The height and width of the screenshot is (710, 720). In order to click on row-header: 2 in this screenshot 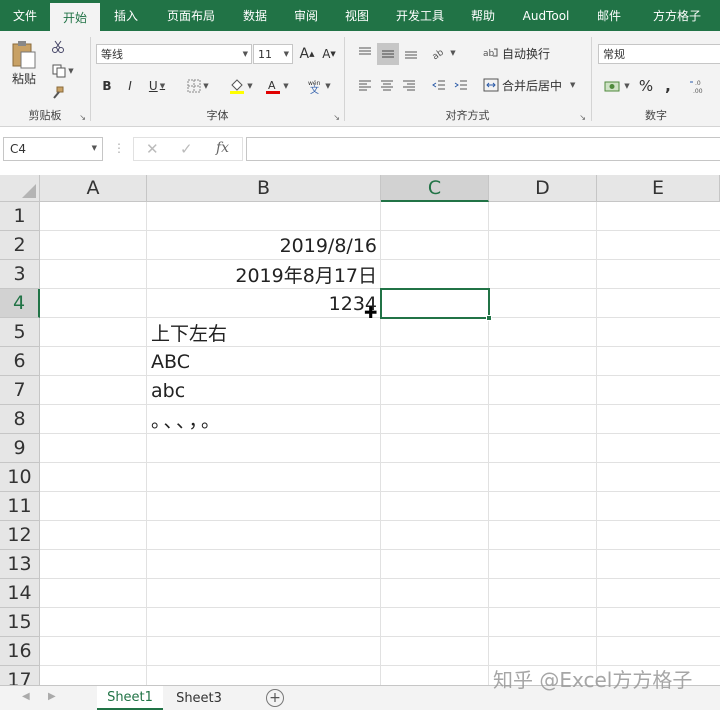, I will do `click(20, 245)`.